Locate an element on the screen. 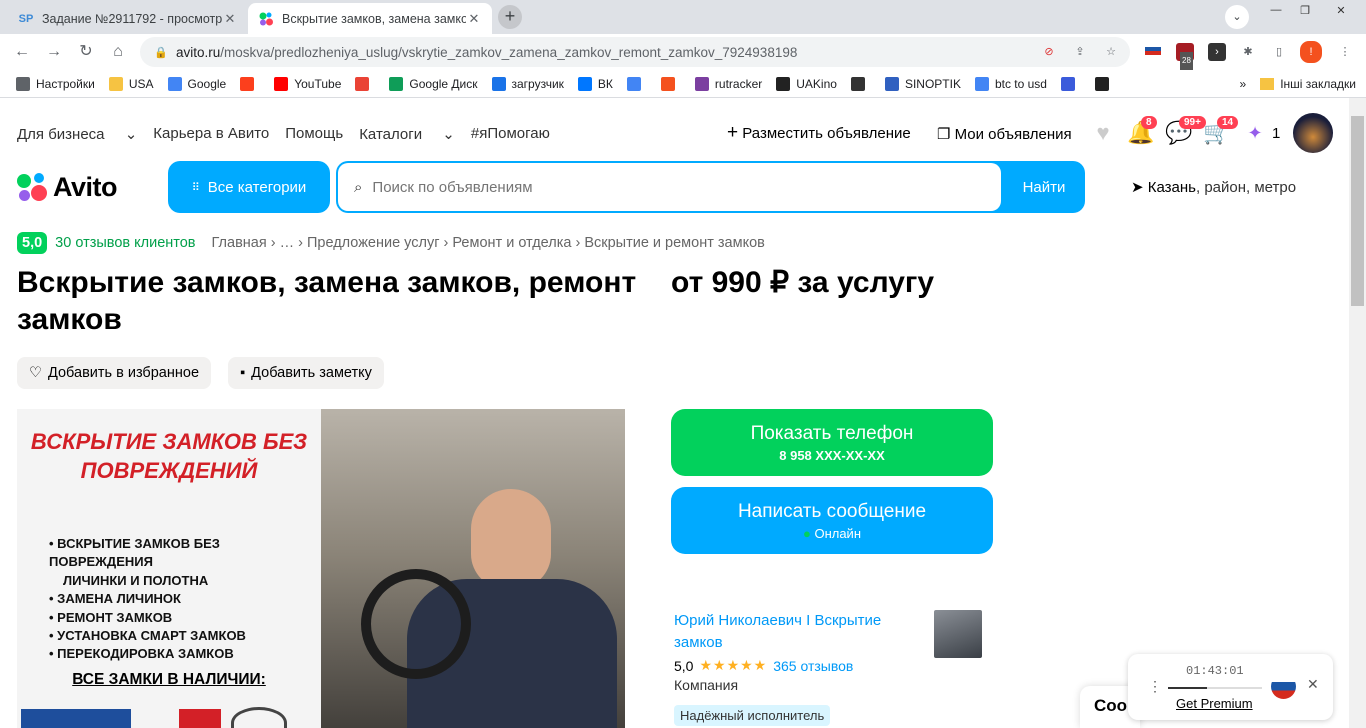  messages-icon: 💬 99+ is located at coordinates (1185, 132).